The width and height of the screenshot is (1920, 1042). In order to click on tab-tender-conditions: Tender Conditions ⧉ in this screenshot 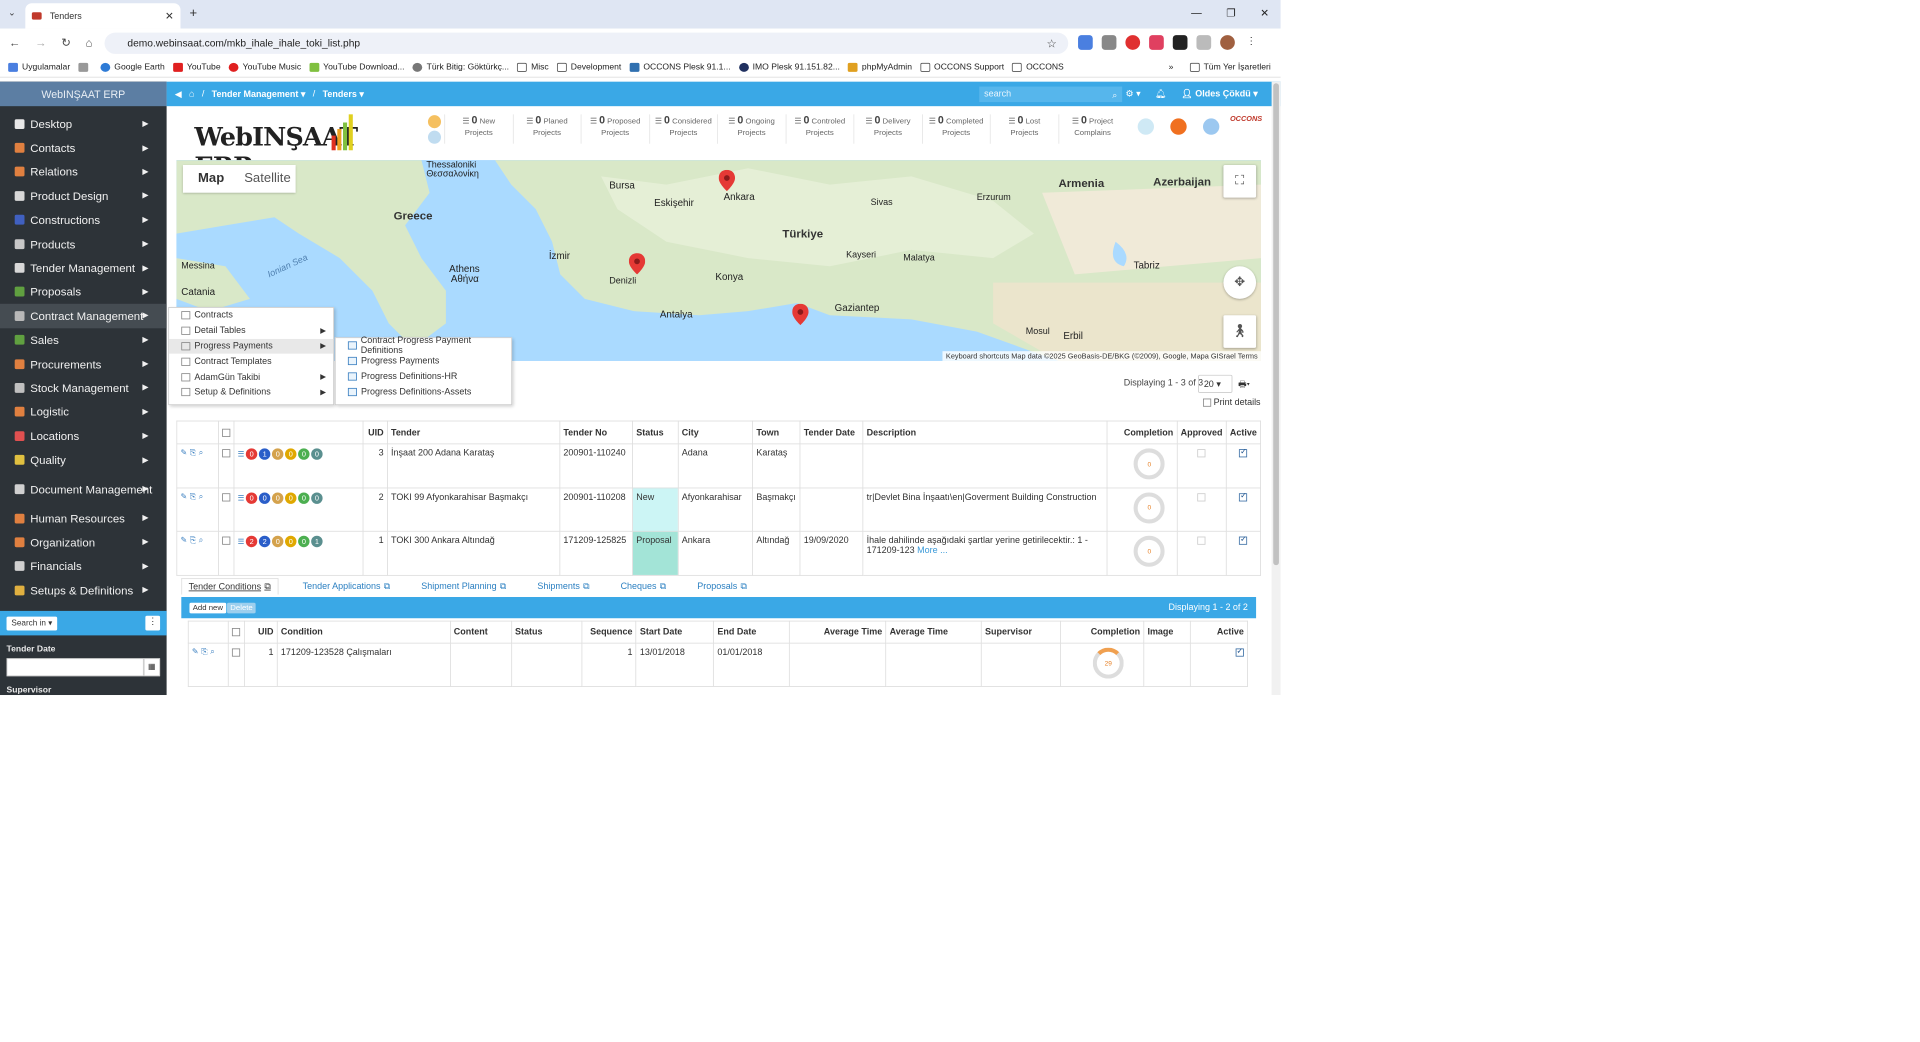, I will do `click(230, 586)`.